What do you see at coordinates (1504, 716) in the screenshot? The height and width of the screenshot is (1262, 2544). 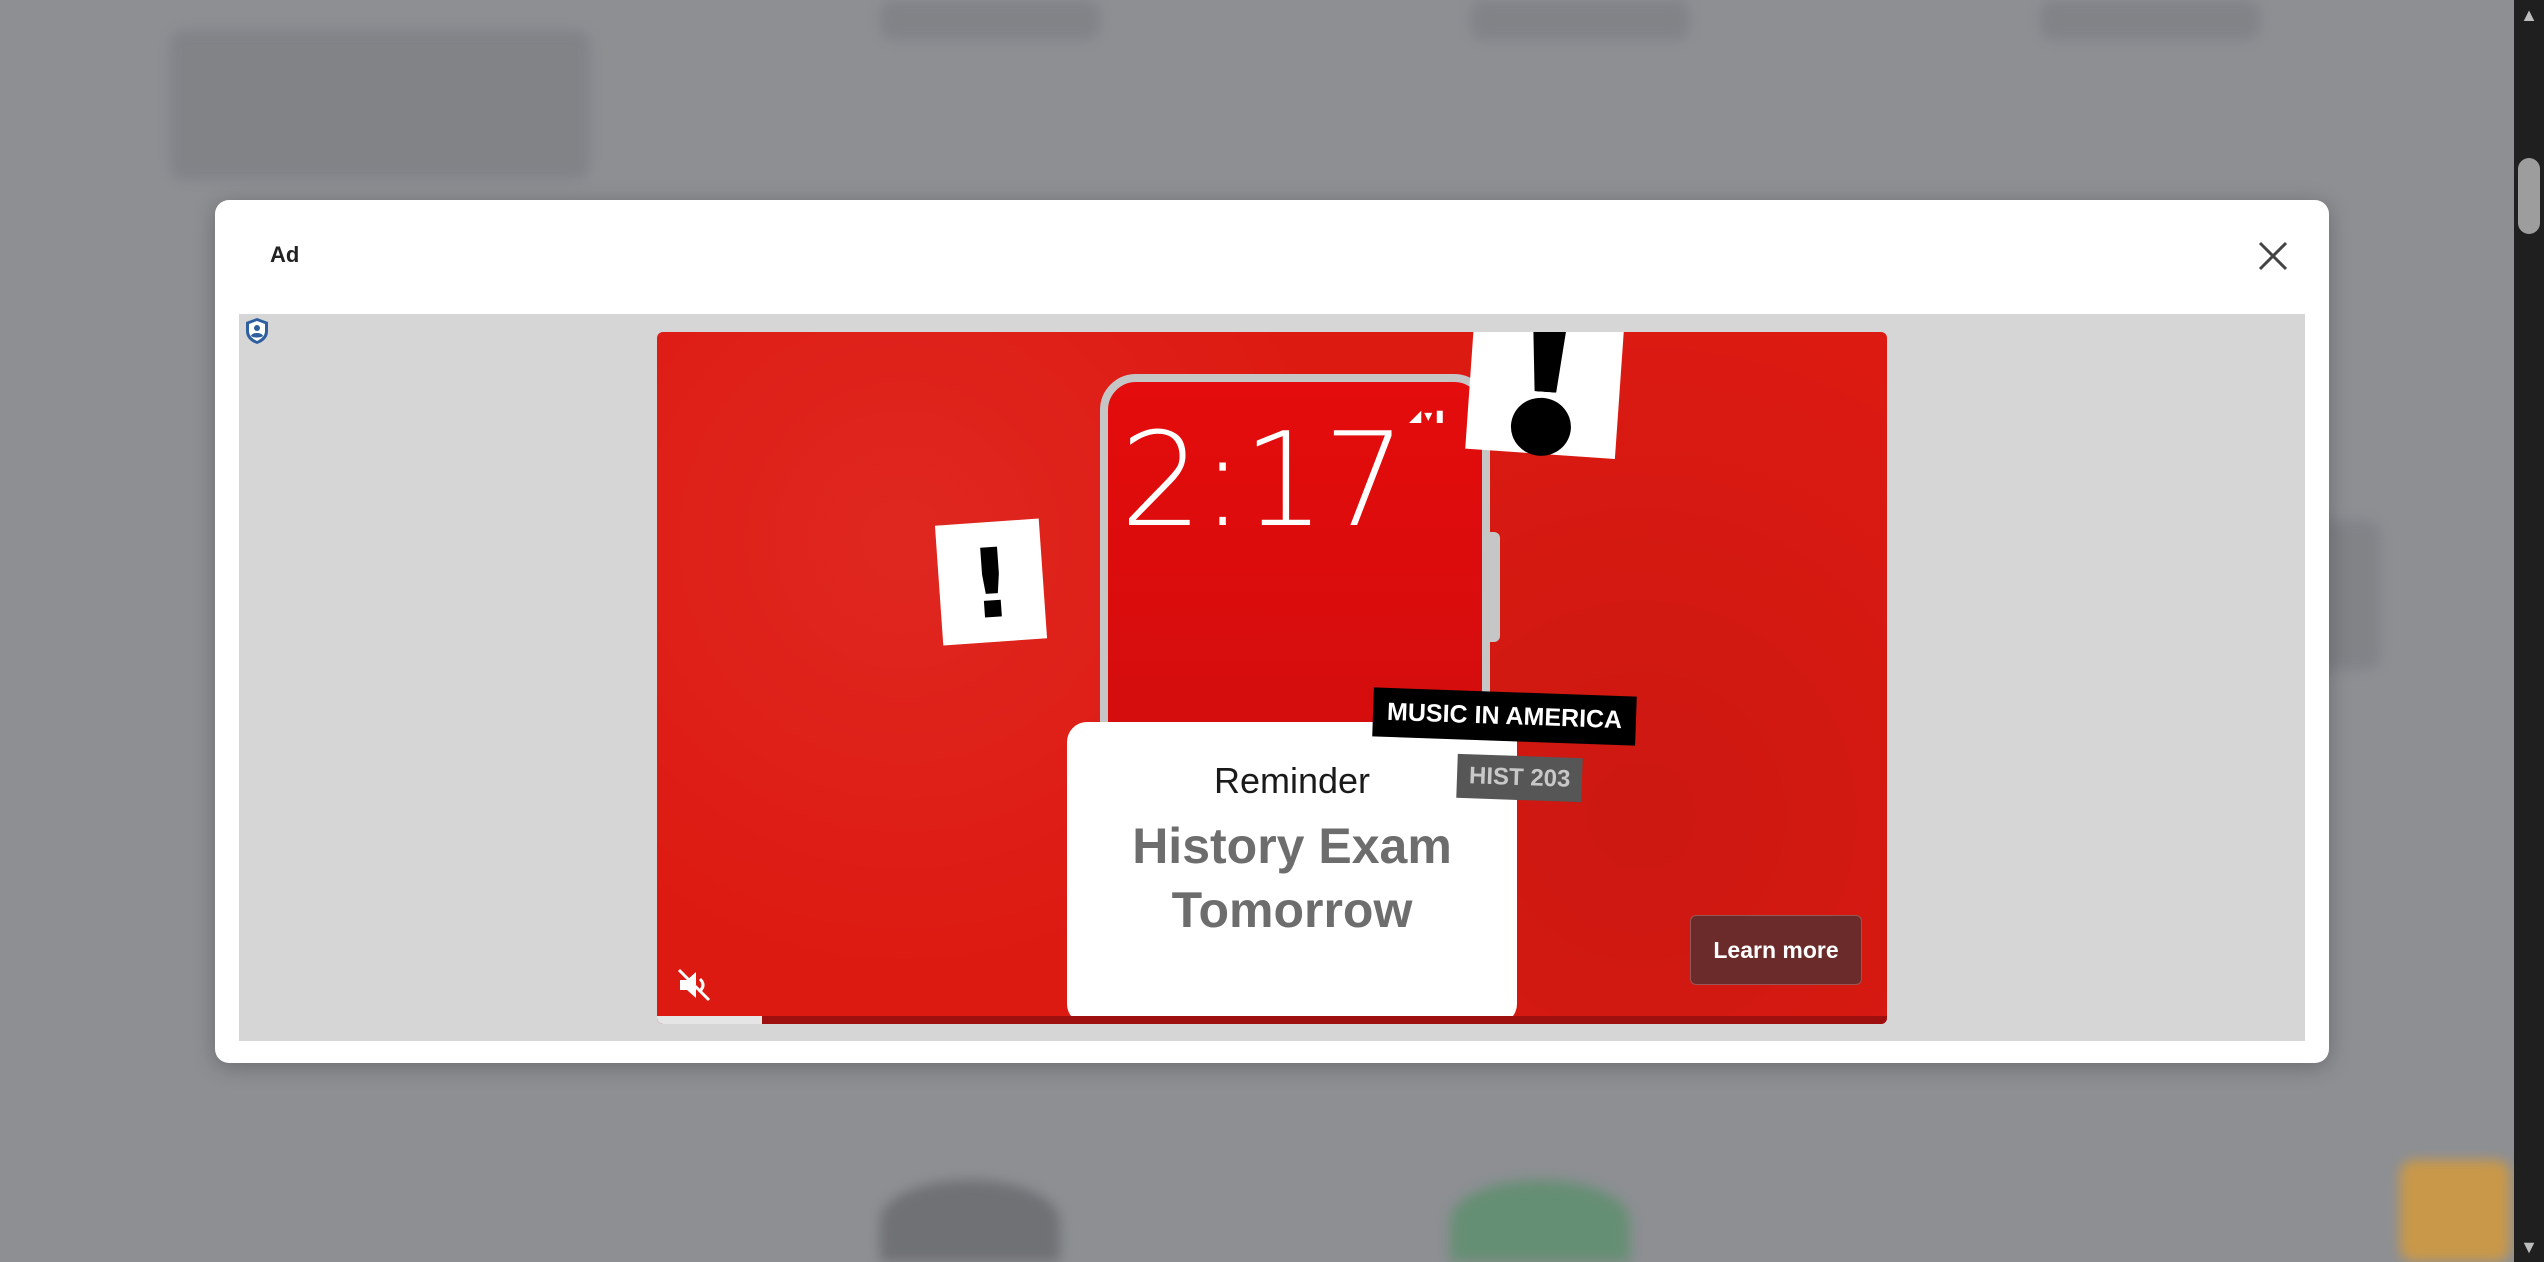 I see `course-tag-primary: MUSIC IN AMERICA` at bounding box center [1504, 716].